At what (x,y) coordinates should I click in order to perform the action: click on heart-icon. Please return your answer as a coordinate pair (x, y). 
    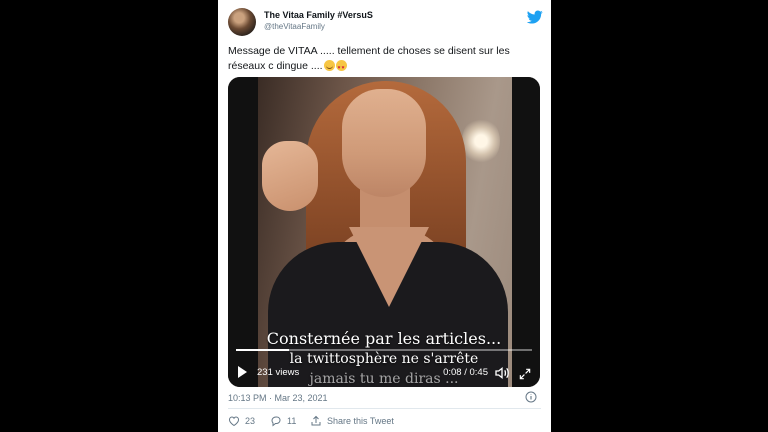
    Looking at the image, I should click on (234, 421).